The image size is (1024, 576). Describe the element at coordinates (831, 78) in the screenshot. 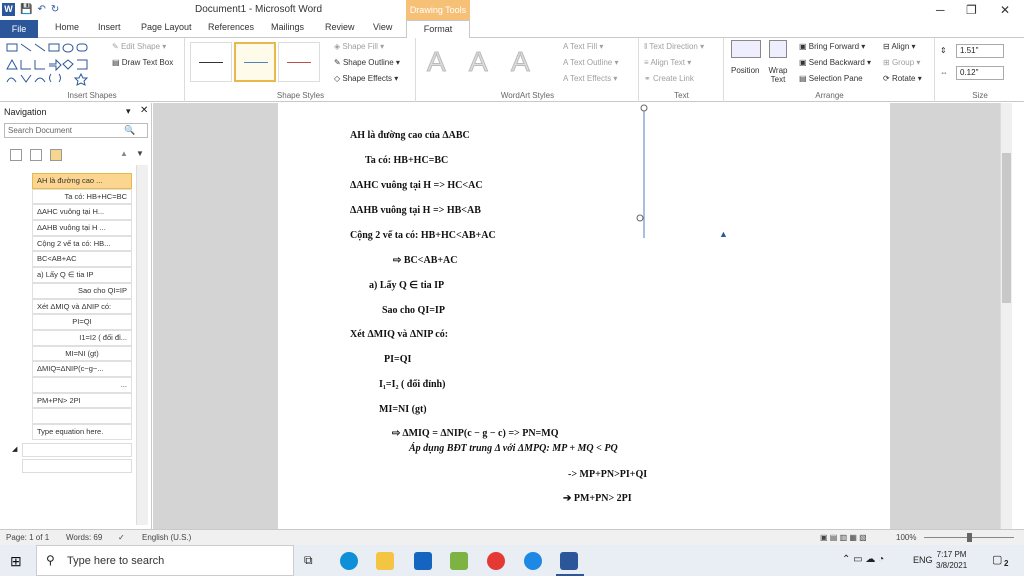

I see `selection-pane-button: ▤ Selection Pane` at that location.